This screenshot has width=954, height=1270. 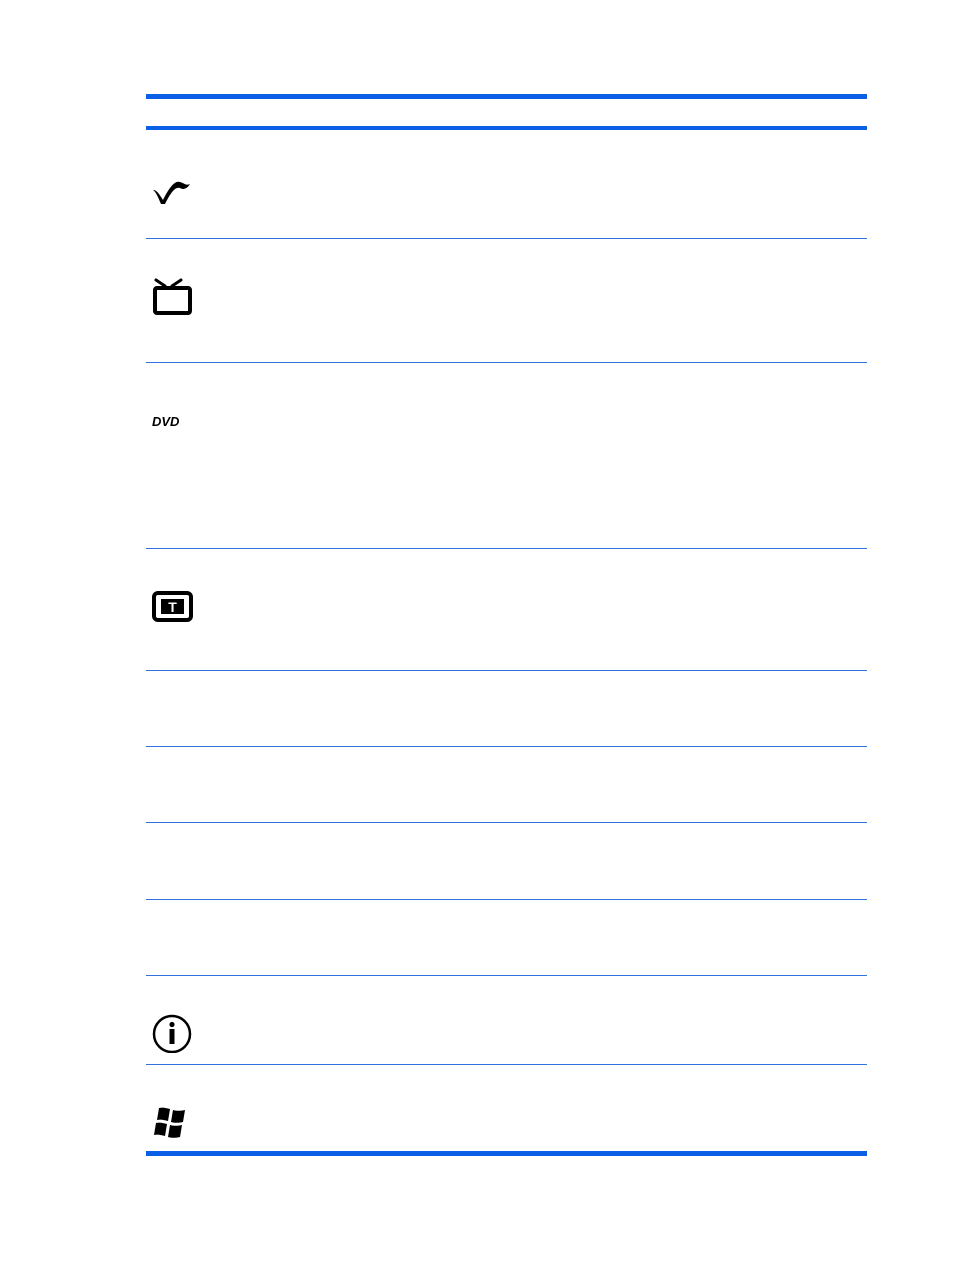 What do you see at coordinates (506, 128) in the screenshot?
I see `table-header-rule` at bounding box center [506, 128].